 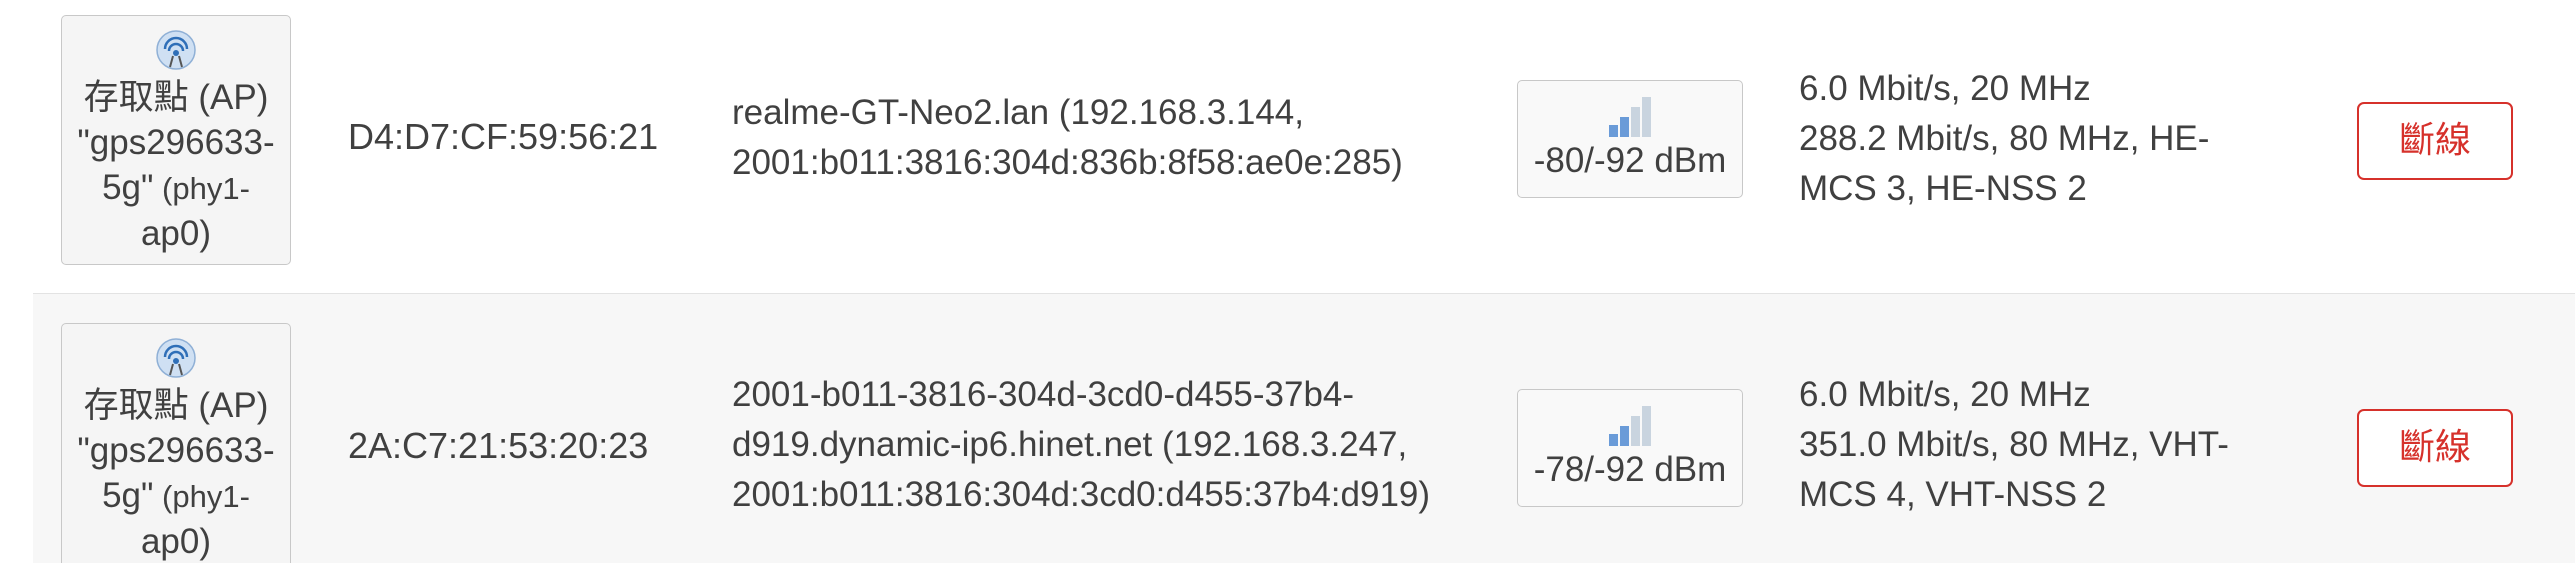 I want to click on host-line: 2001:b011:3816:304d:836b:8f58:ae0e:285), so click(x=1067, y=162).